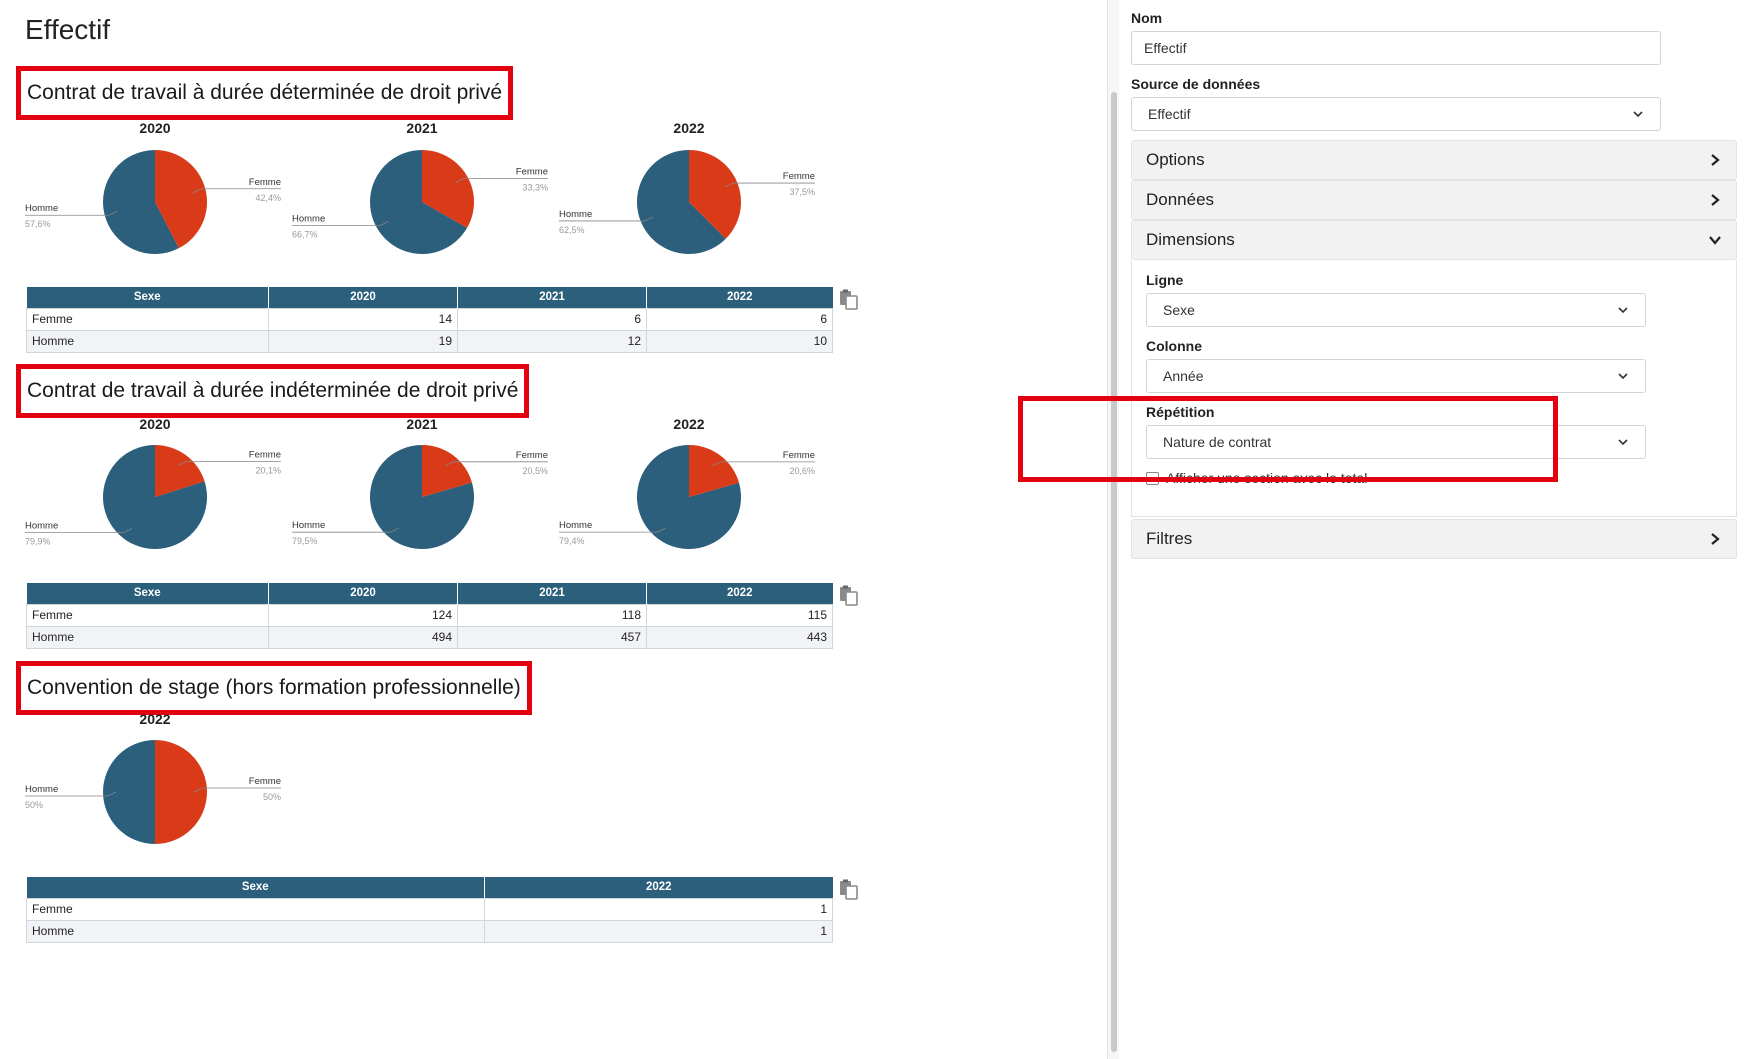  What do you see at coordinates (802, 471) in the screenshot?
I see `pie-pct-femme: 20,6%` at bounding box center [802, 471].